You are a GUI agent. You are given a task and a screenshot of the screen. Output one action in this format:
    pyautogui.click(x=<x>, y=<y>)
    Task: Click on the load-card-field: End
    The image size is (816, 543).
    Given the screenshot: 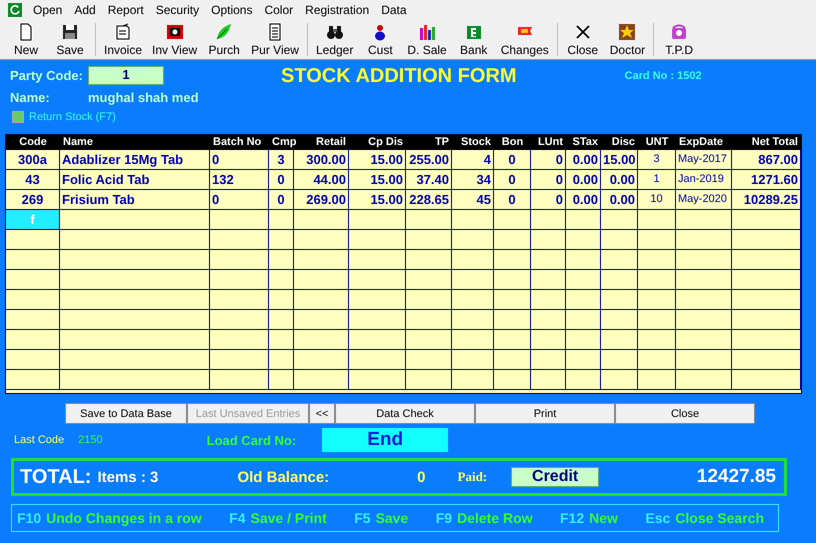 What is the action you would take?
    pyautogui.click(x=385, y=440)
    